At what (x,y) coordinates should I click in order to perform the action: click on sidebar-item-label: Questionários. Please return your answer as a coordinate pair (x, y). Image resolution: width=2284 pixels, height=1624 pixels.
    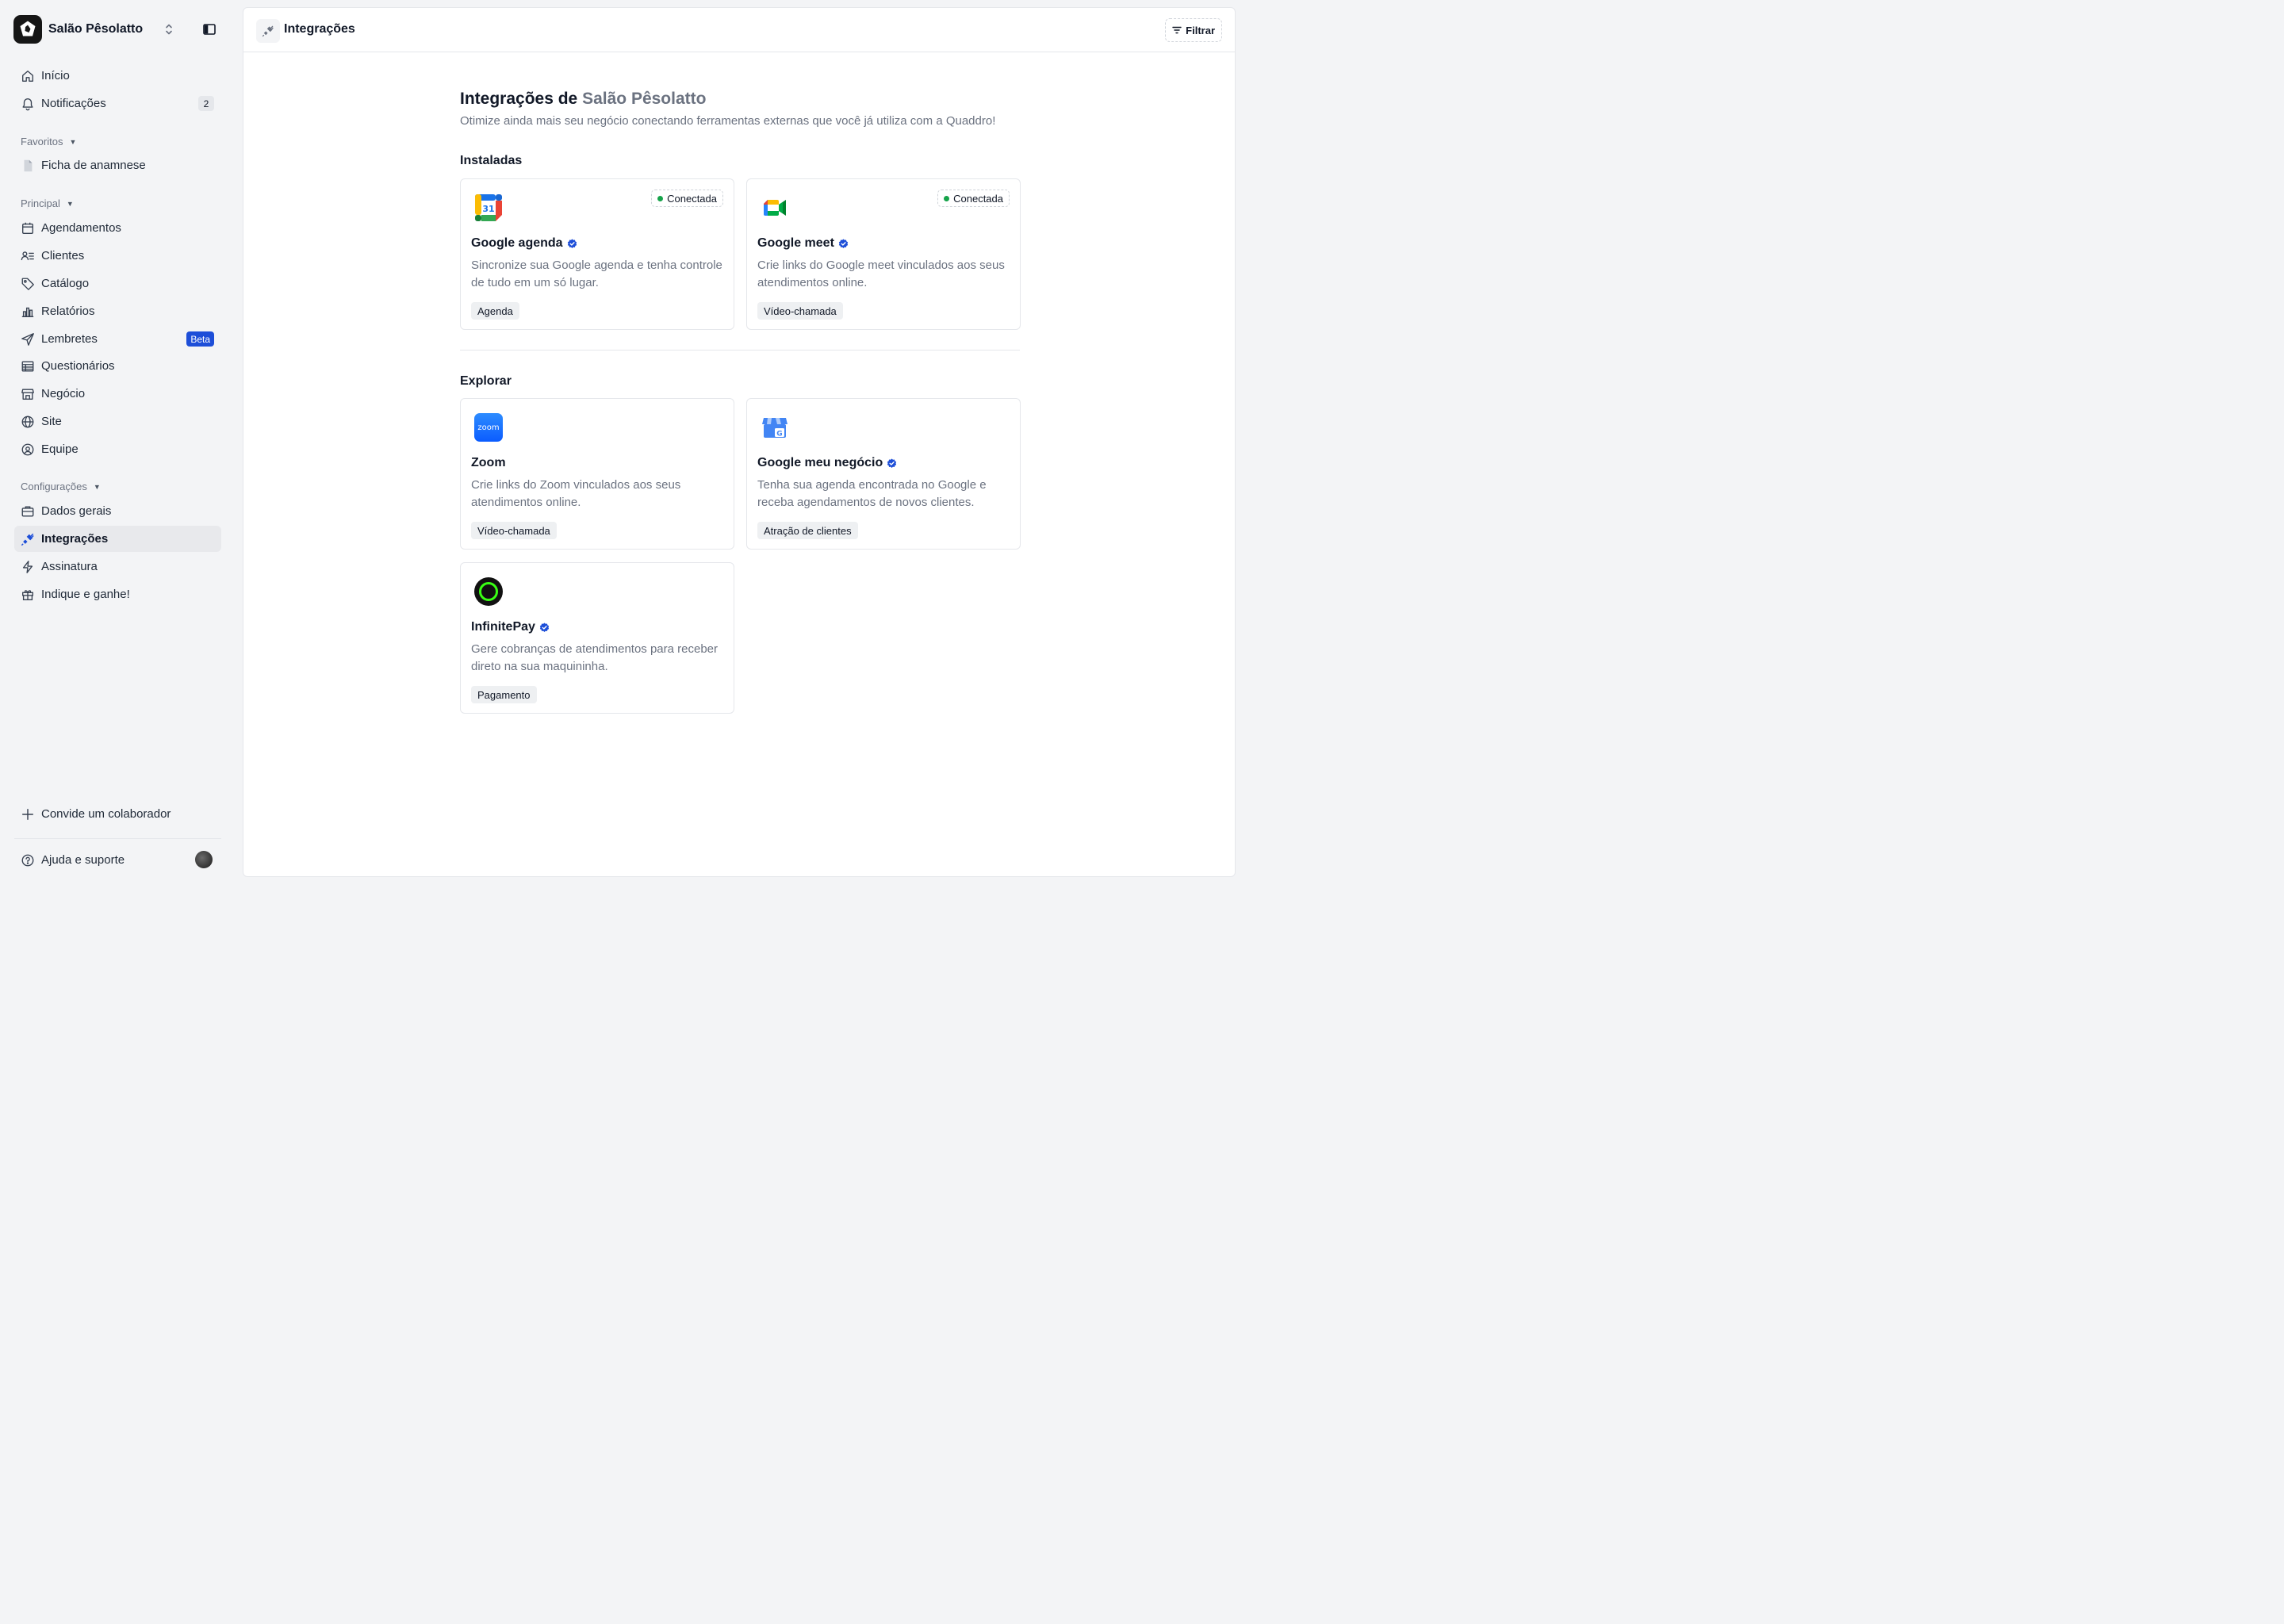
    Looking at the image, I should click on (78, 366).